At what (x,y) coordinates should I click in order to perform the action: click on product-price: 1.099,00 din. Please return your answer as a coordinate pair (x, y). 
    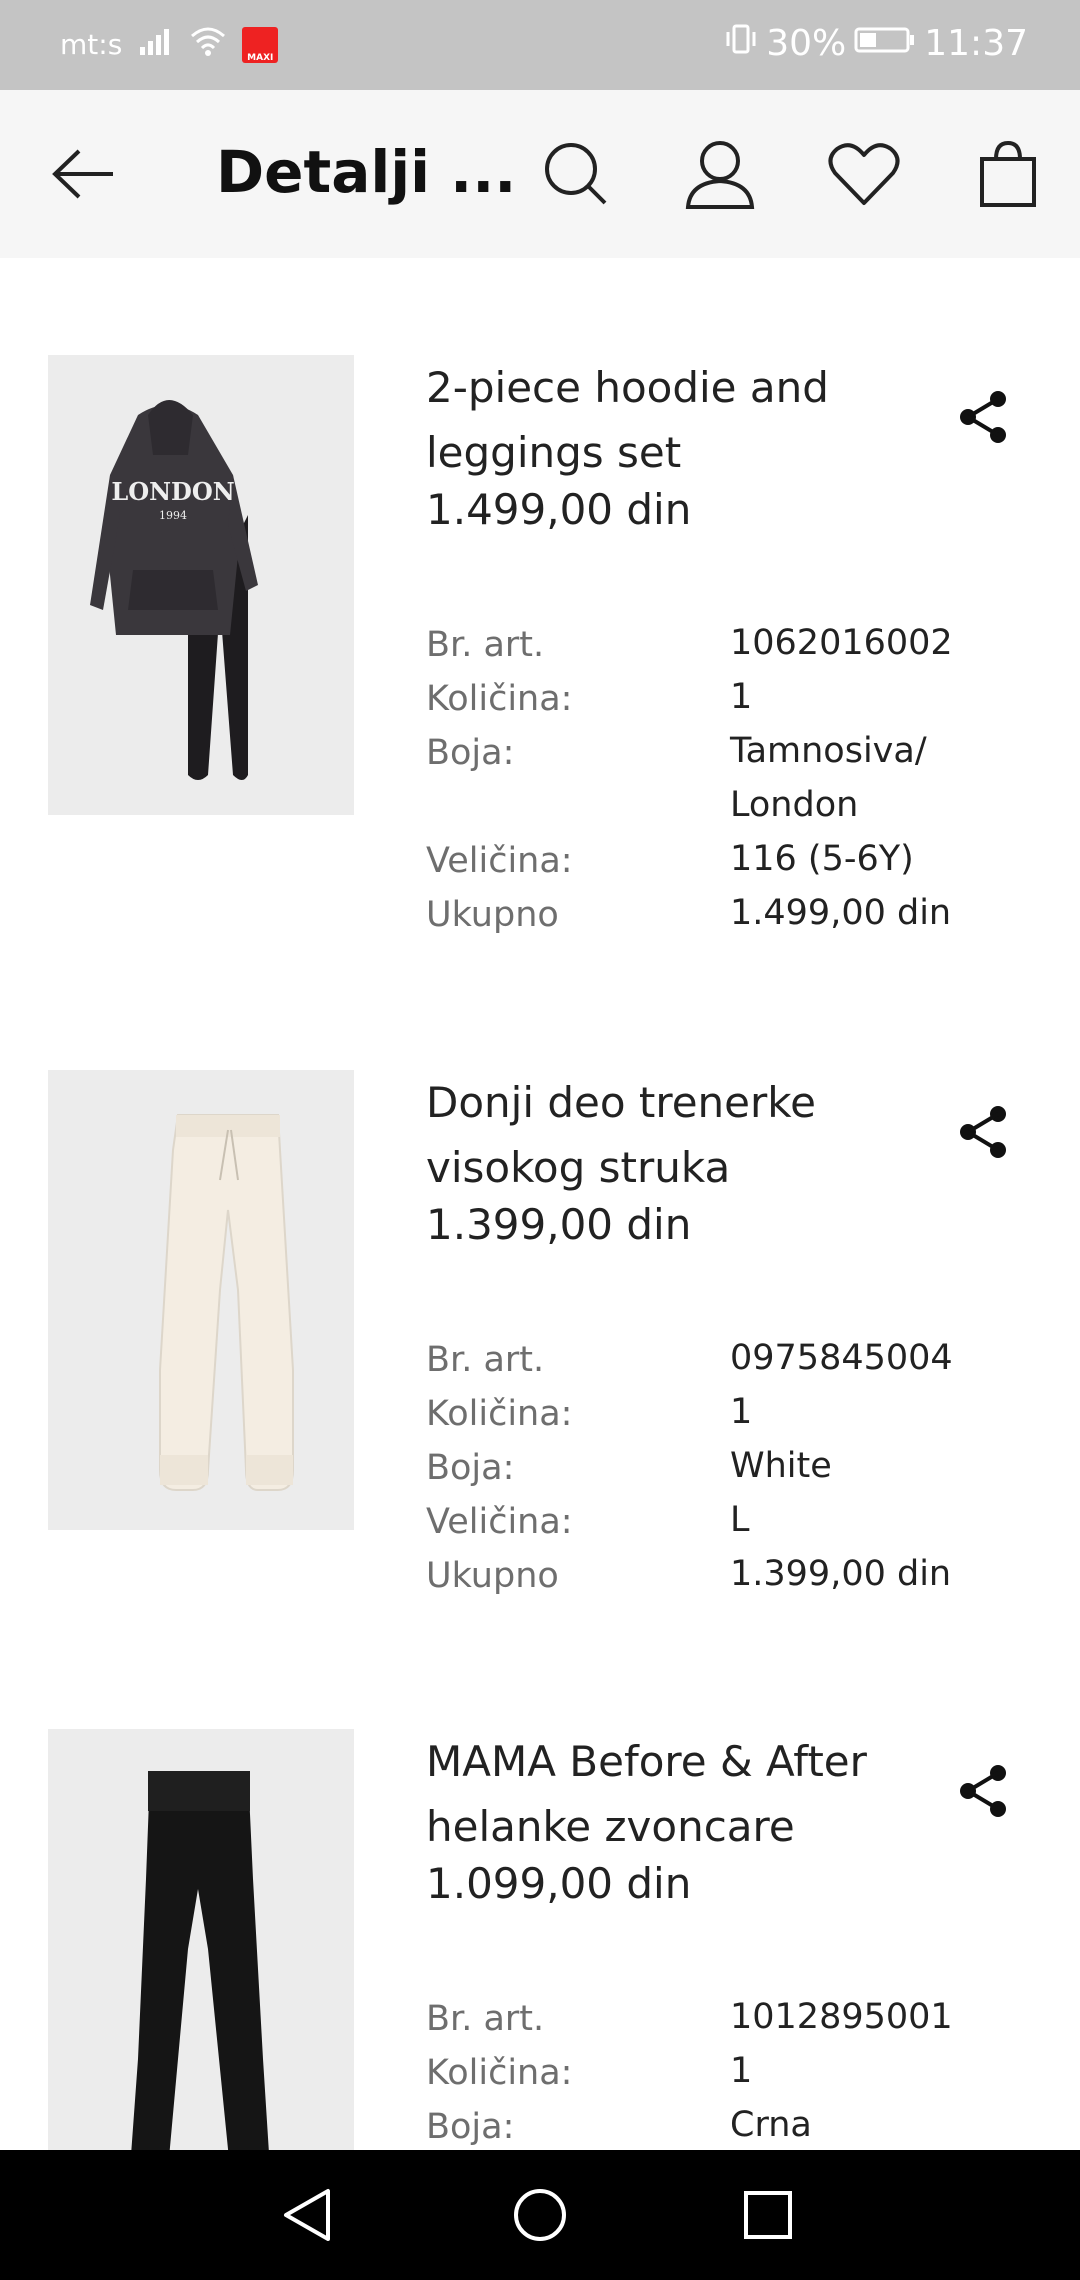
    Looking at the image, I should click on (559, 1883).